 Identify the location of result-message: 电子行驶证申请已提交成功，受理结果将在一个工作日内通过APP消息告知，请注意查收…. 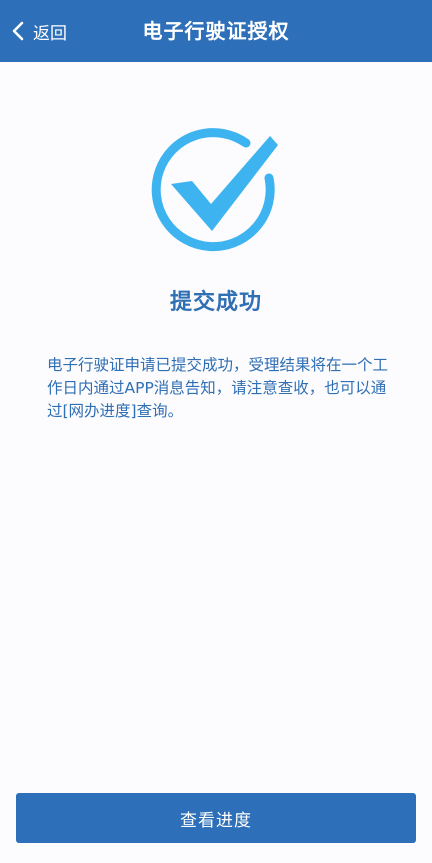
(218, 388).